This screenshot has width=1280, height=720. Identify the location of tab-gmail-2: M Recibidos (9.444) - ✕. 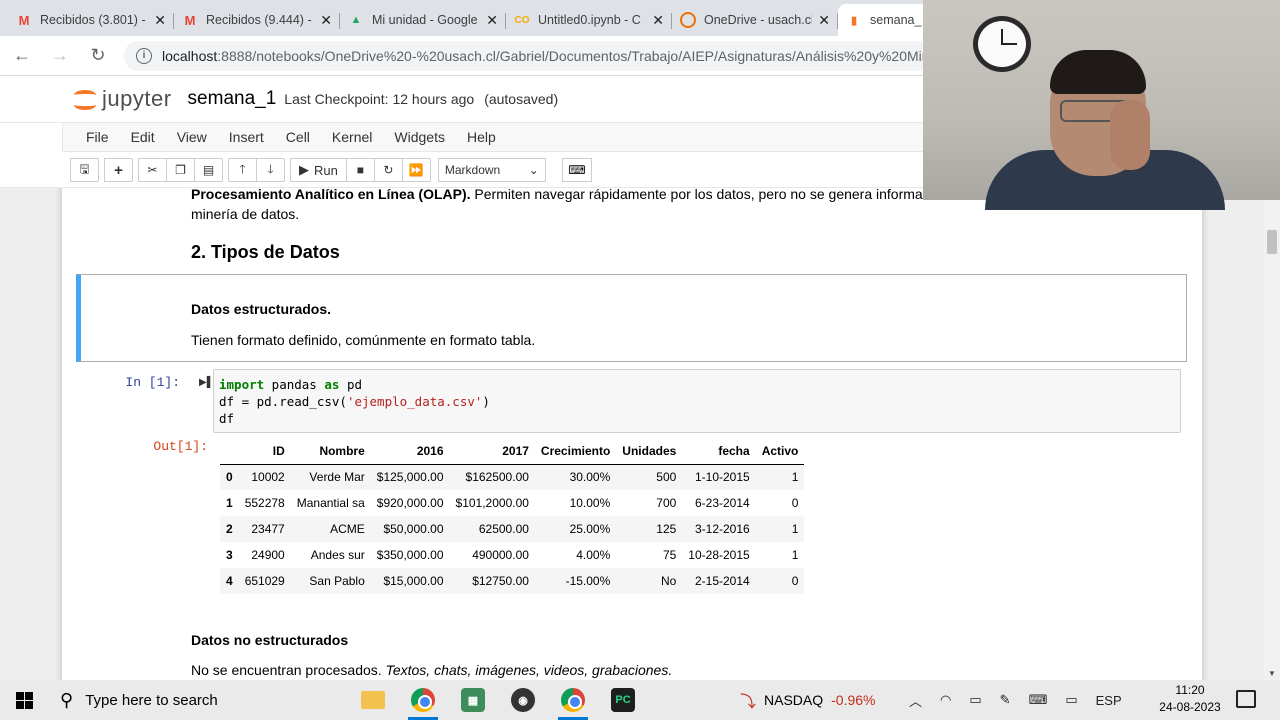
(257, 20).